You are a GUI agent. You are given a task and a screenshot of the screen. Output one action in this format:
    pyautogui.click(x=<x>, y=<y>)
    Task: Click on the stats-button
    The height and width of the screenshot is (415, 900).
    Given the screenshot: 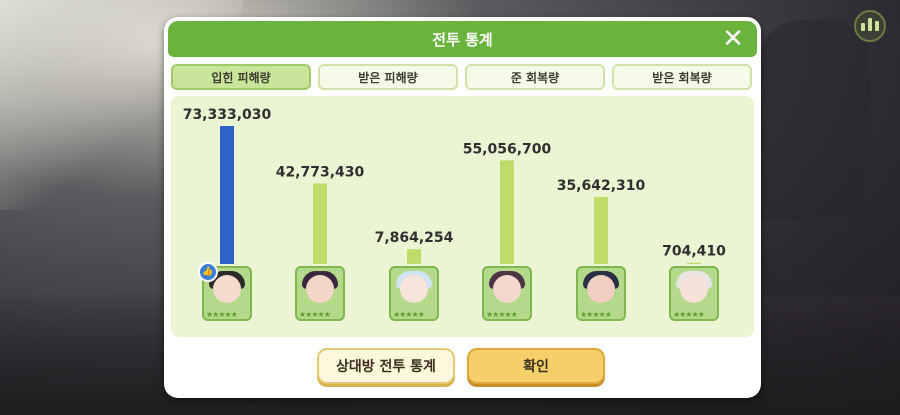 What is the action you would take?
    pyautogui.click(x=870, y=26)
    